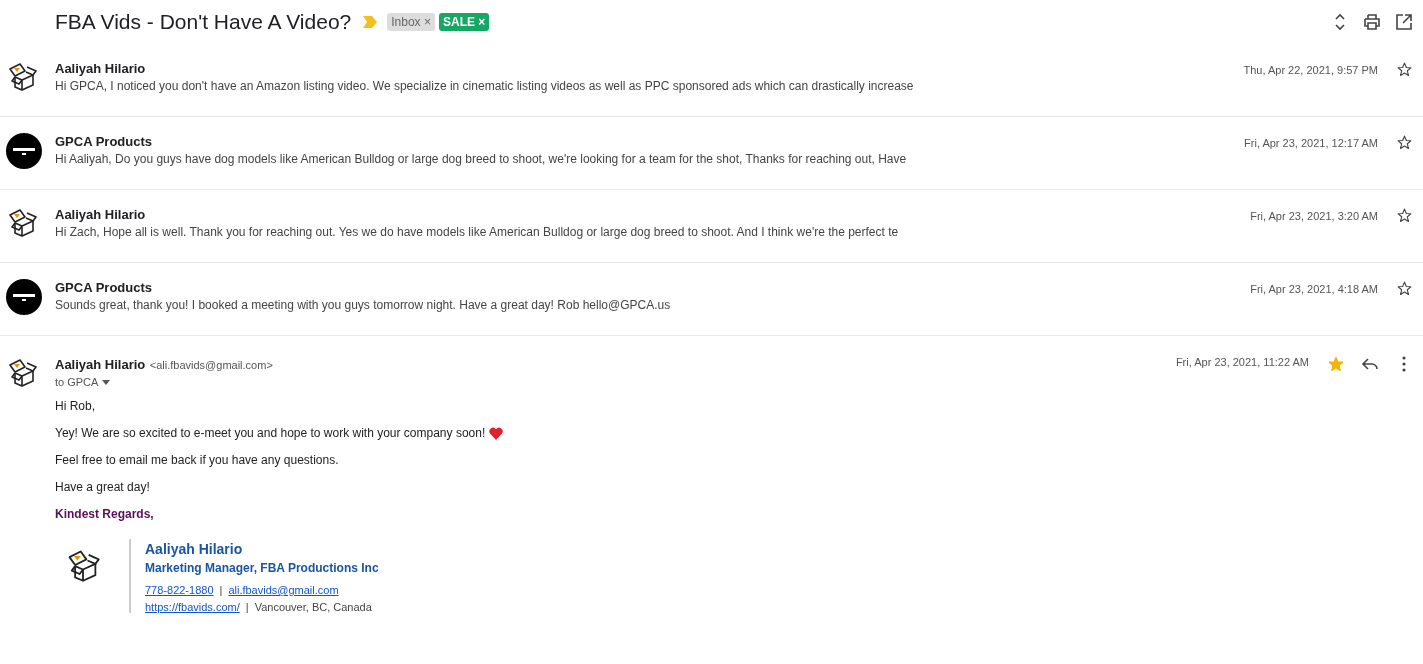 The image size is (1423, 664). I want to click on body-paragraph: Feel free to email me back if you have any questions., so click(197, 460).